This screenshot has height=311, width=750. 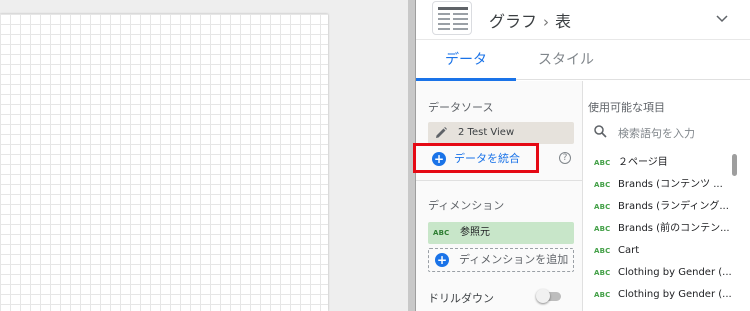 I want to click on drilldown-toggle, so click(x=549, y=296).